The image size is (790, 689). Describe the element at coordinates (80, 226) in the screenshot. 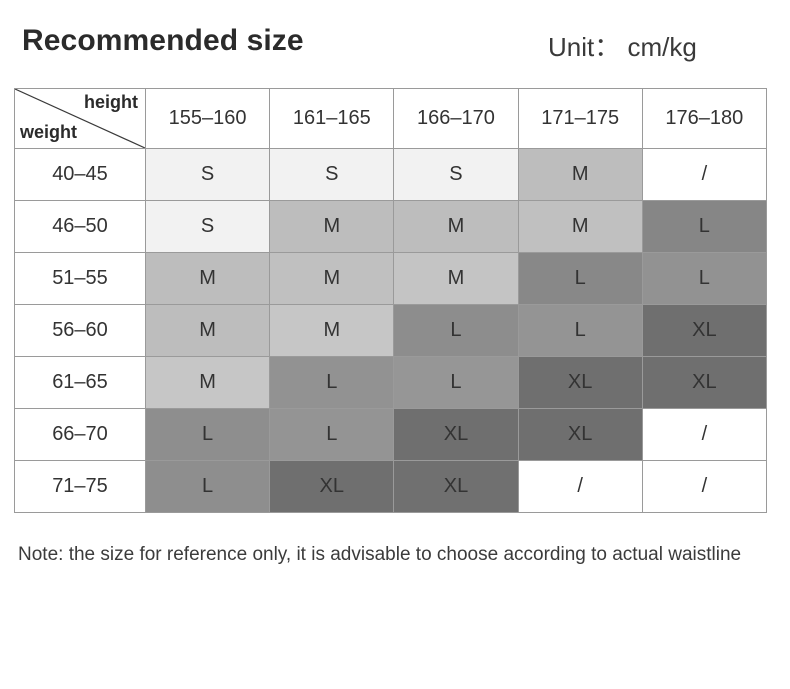

I see `row-label-46-50: 46–50` at that location.